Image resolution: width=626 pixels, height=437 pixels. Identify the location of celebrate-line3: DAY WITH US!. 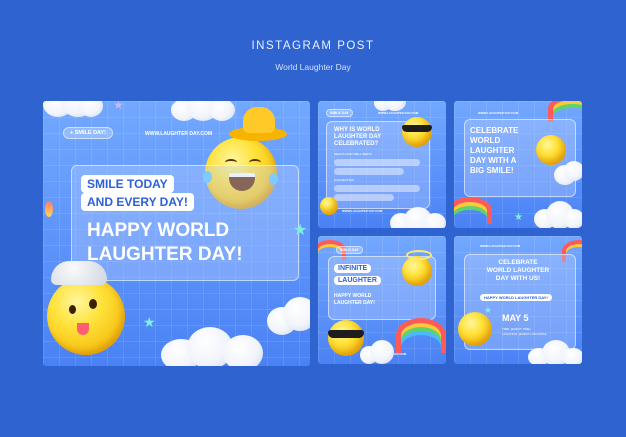
(518, 278).